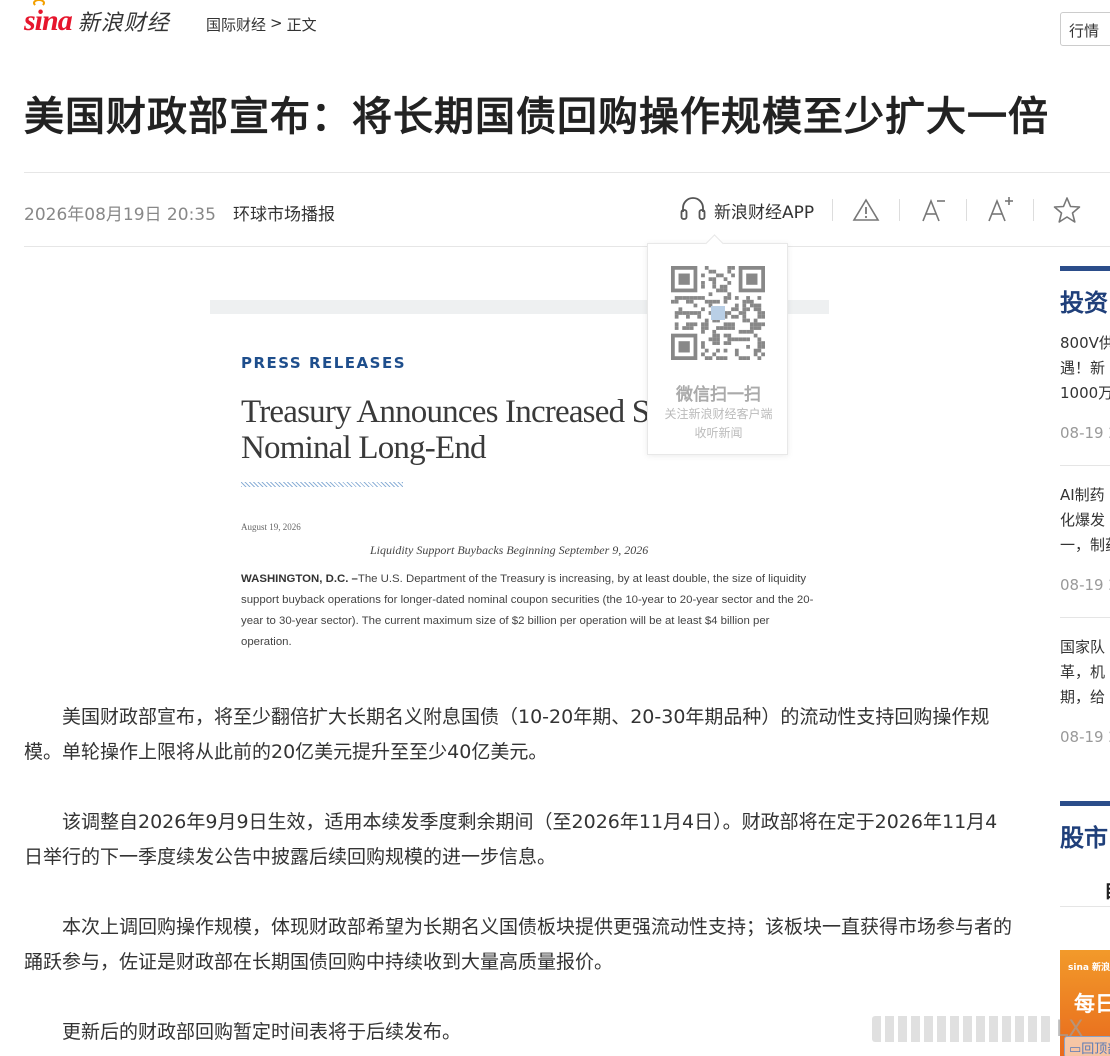 This screenshot has width=1110, height=1056. Describe the element at coordinates (1082, 495) in the screenshot. I see `sidebar-news-line: AI制药` at that location.